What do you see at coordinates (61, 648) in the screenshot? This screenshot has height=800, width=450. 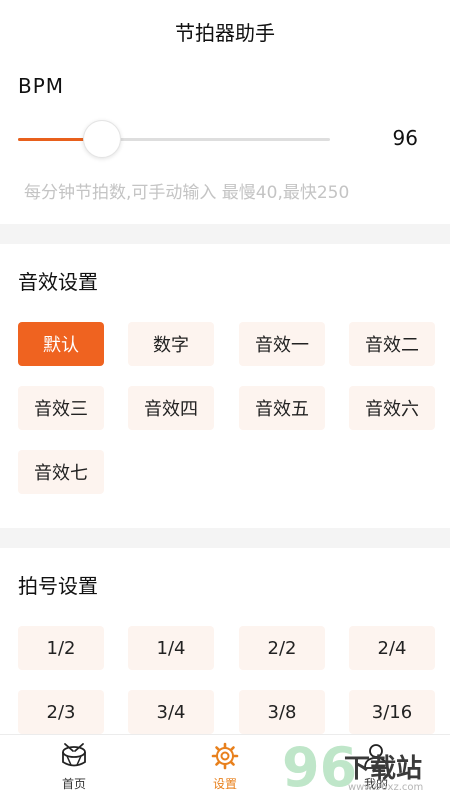 I see `meter-option-1-2: 1/2` at bounding box center [61, 648].